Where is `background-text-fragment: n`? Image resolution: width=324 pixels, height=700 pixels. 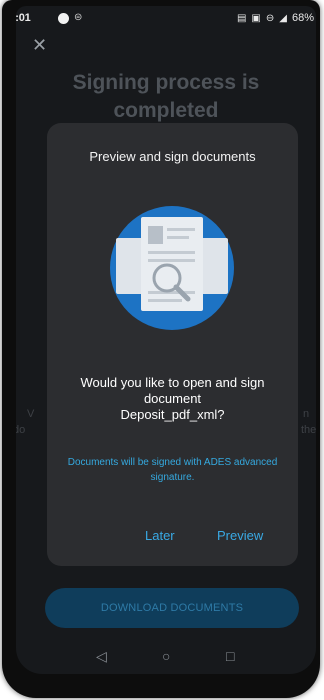
background-text-fragment: n is located at coordinates (306, 414).